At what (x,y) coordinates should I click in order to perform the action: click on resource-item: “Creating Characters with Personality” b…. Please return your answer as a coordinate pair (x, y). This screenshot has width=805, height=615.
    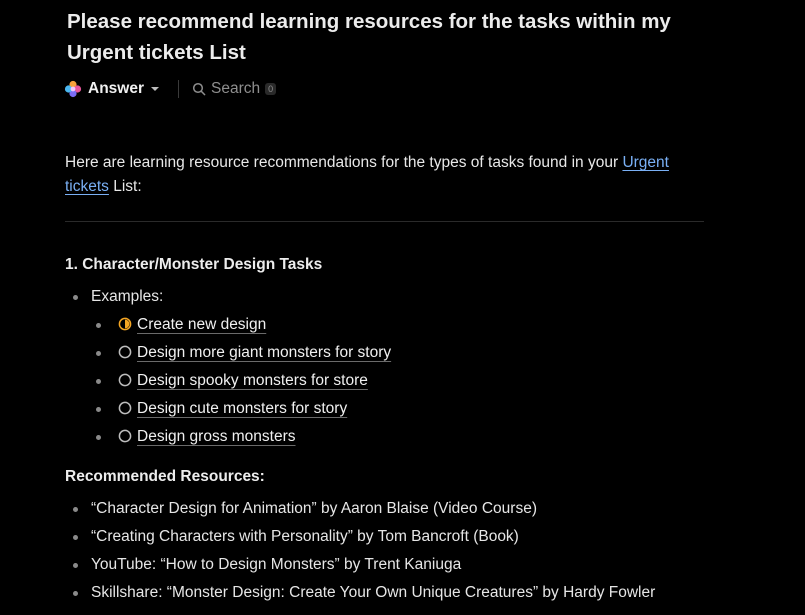
    Looking at the image, I should click on (305, 536).